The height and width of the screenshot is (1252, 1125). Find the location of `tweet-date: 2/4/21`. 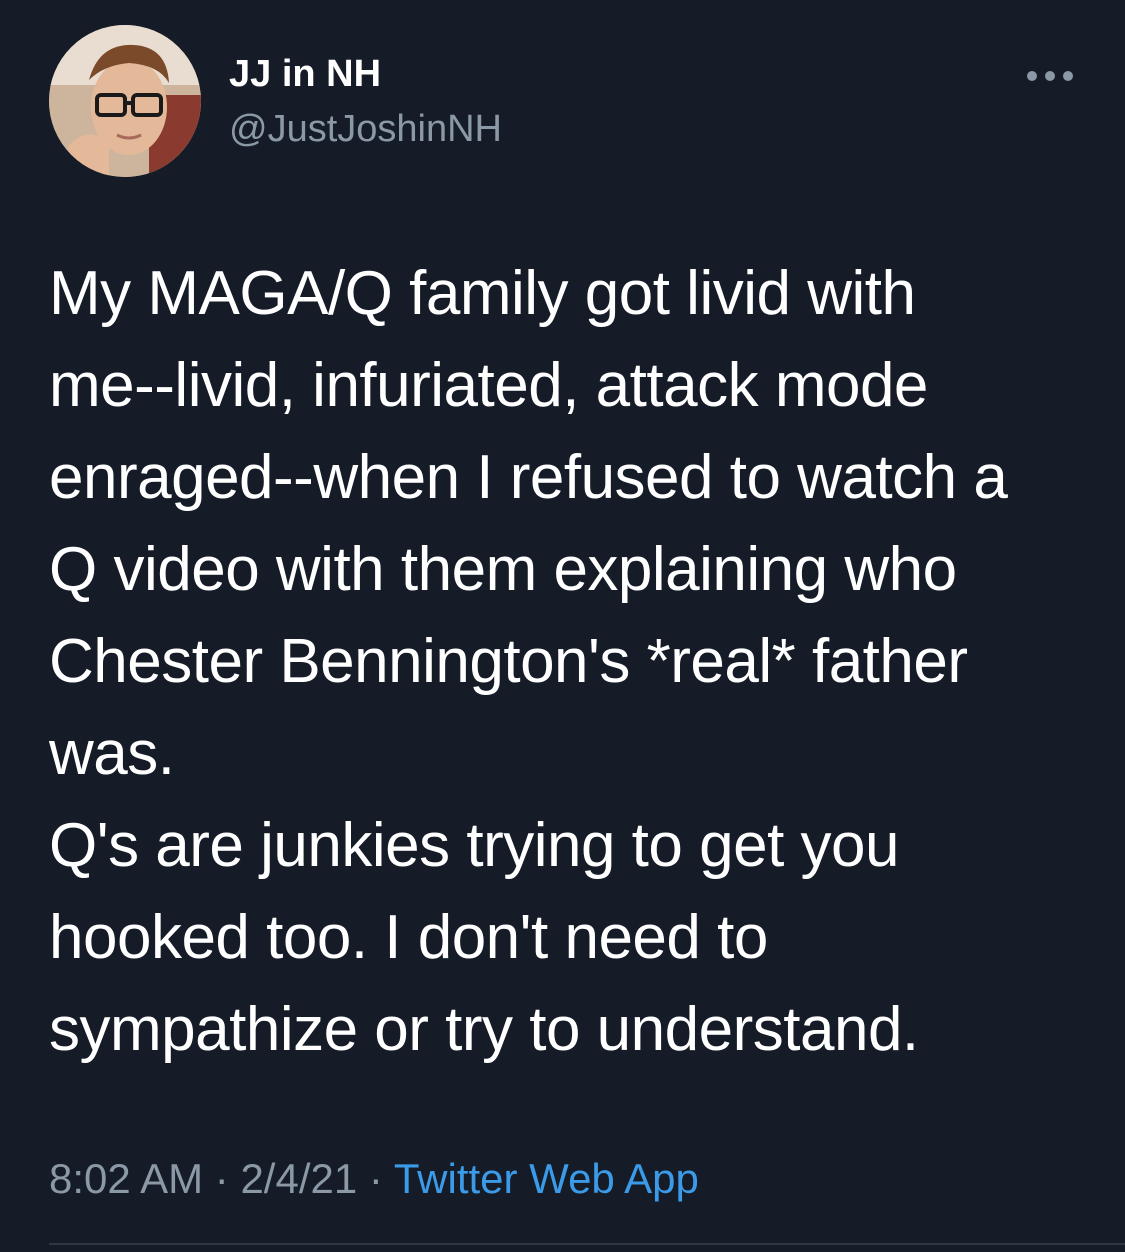

tweet-date: 2/4/21 is located at coordinates (298, 1178).